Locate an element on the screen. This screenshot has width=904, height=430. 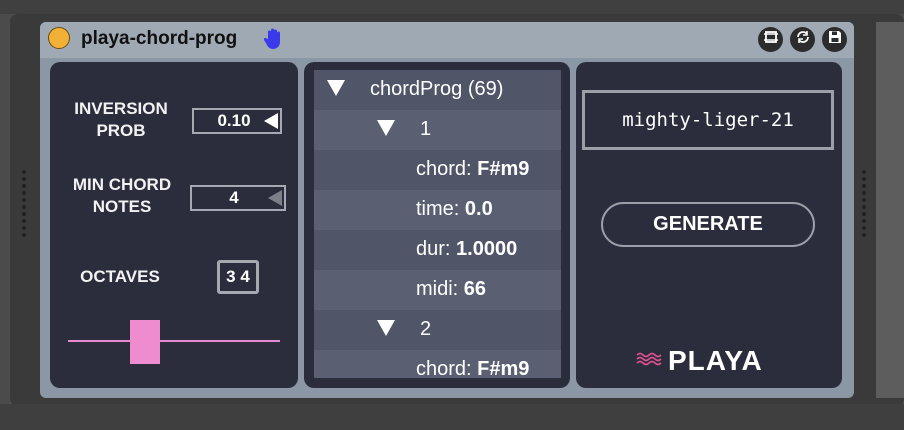
tree-row-root: chordProg (69) is located at coordinates (437, 90).